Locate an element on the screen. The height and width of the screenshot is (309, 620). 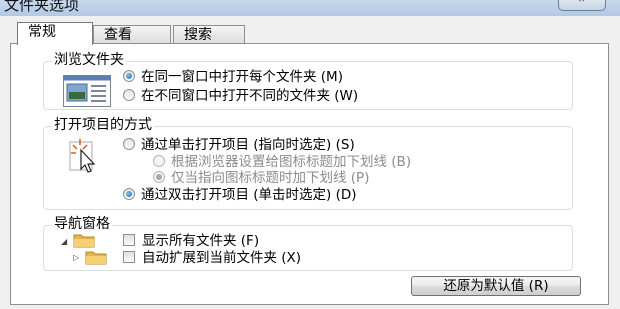
close-button: ✕ is located at coordinates (582, 5).